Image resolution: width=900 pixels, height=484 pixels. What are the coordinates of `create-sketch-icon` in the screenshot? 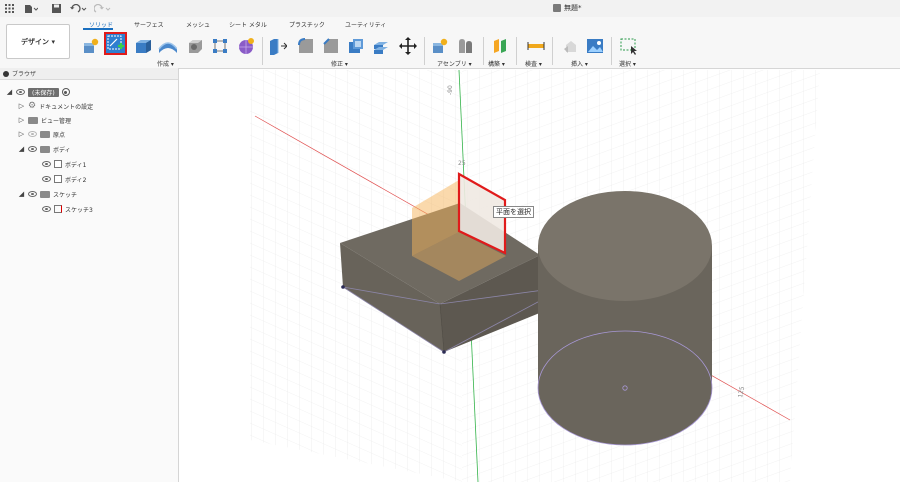 It's located at (115, 43).